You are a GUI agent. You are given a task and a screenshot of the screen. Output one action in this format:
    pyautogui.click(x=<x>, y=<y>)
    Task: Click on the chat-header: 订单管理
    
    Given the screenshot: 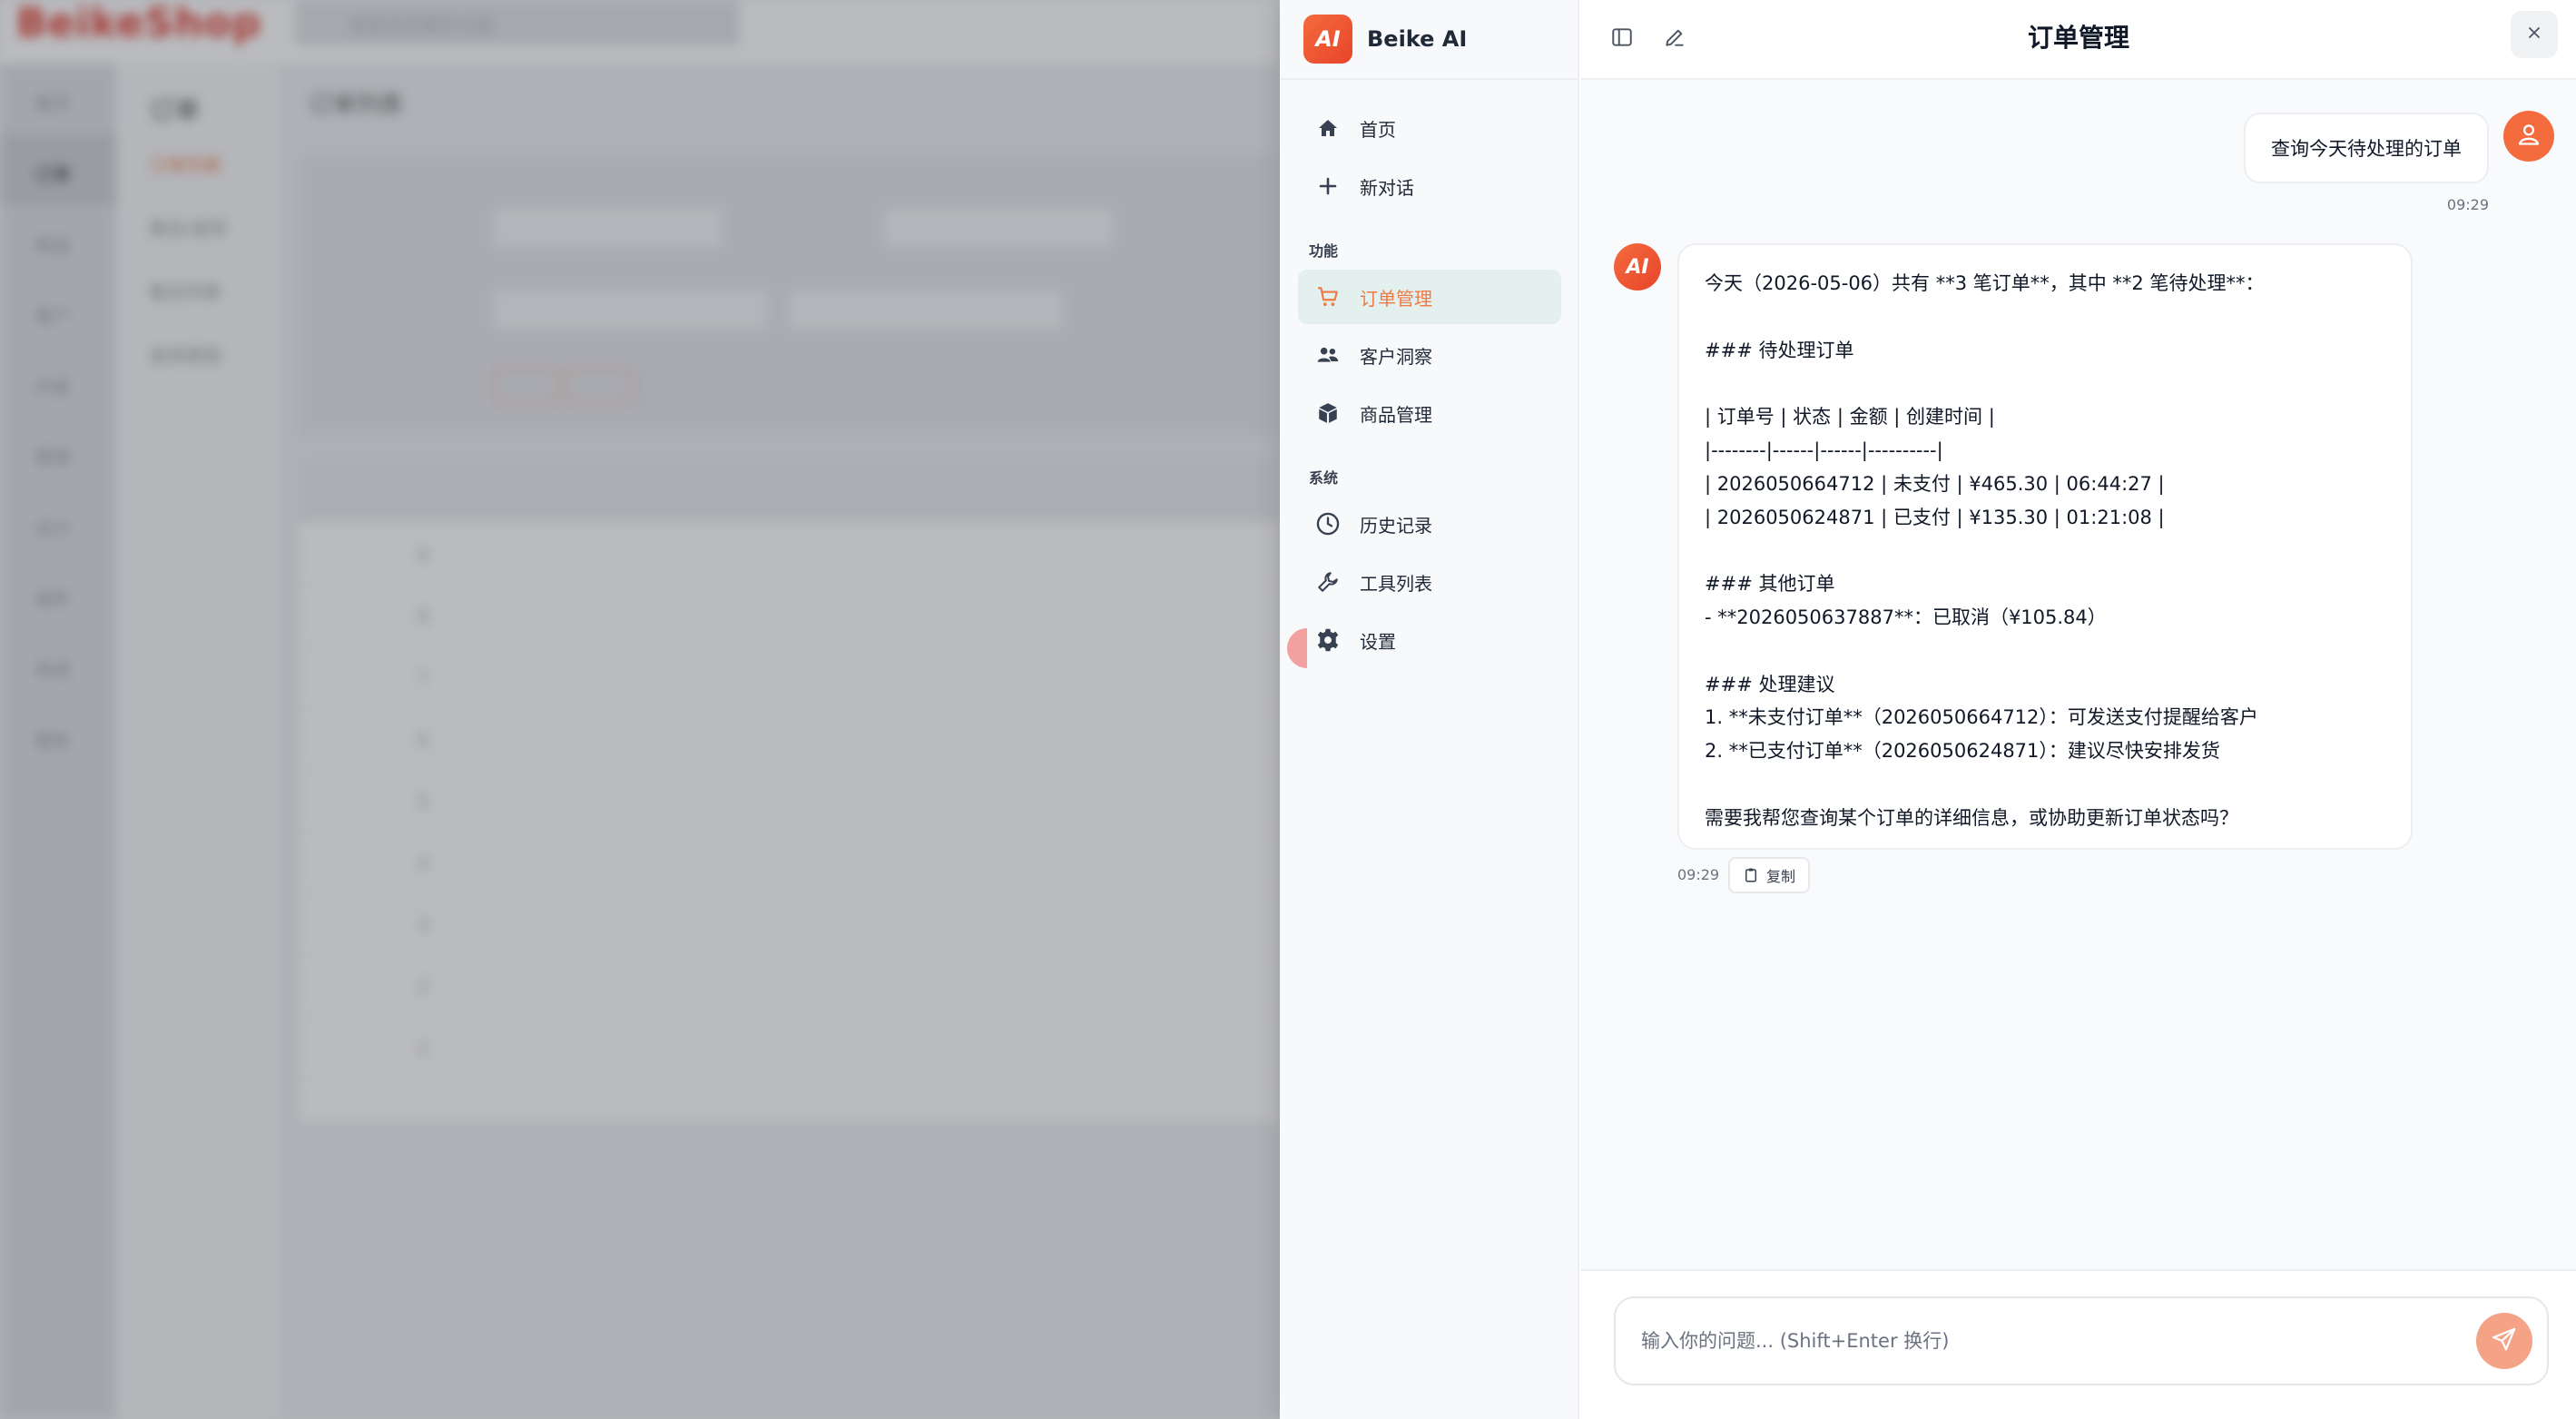 What is the action you would take?
    pyautogui.click(x=2078, y=40)
    